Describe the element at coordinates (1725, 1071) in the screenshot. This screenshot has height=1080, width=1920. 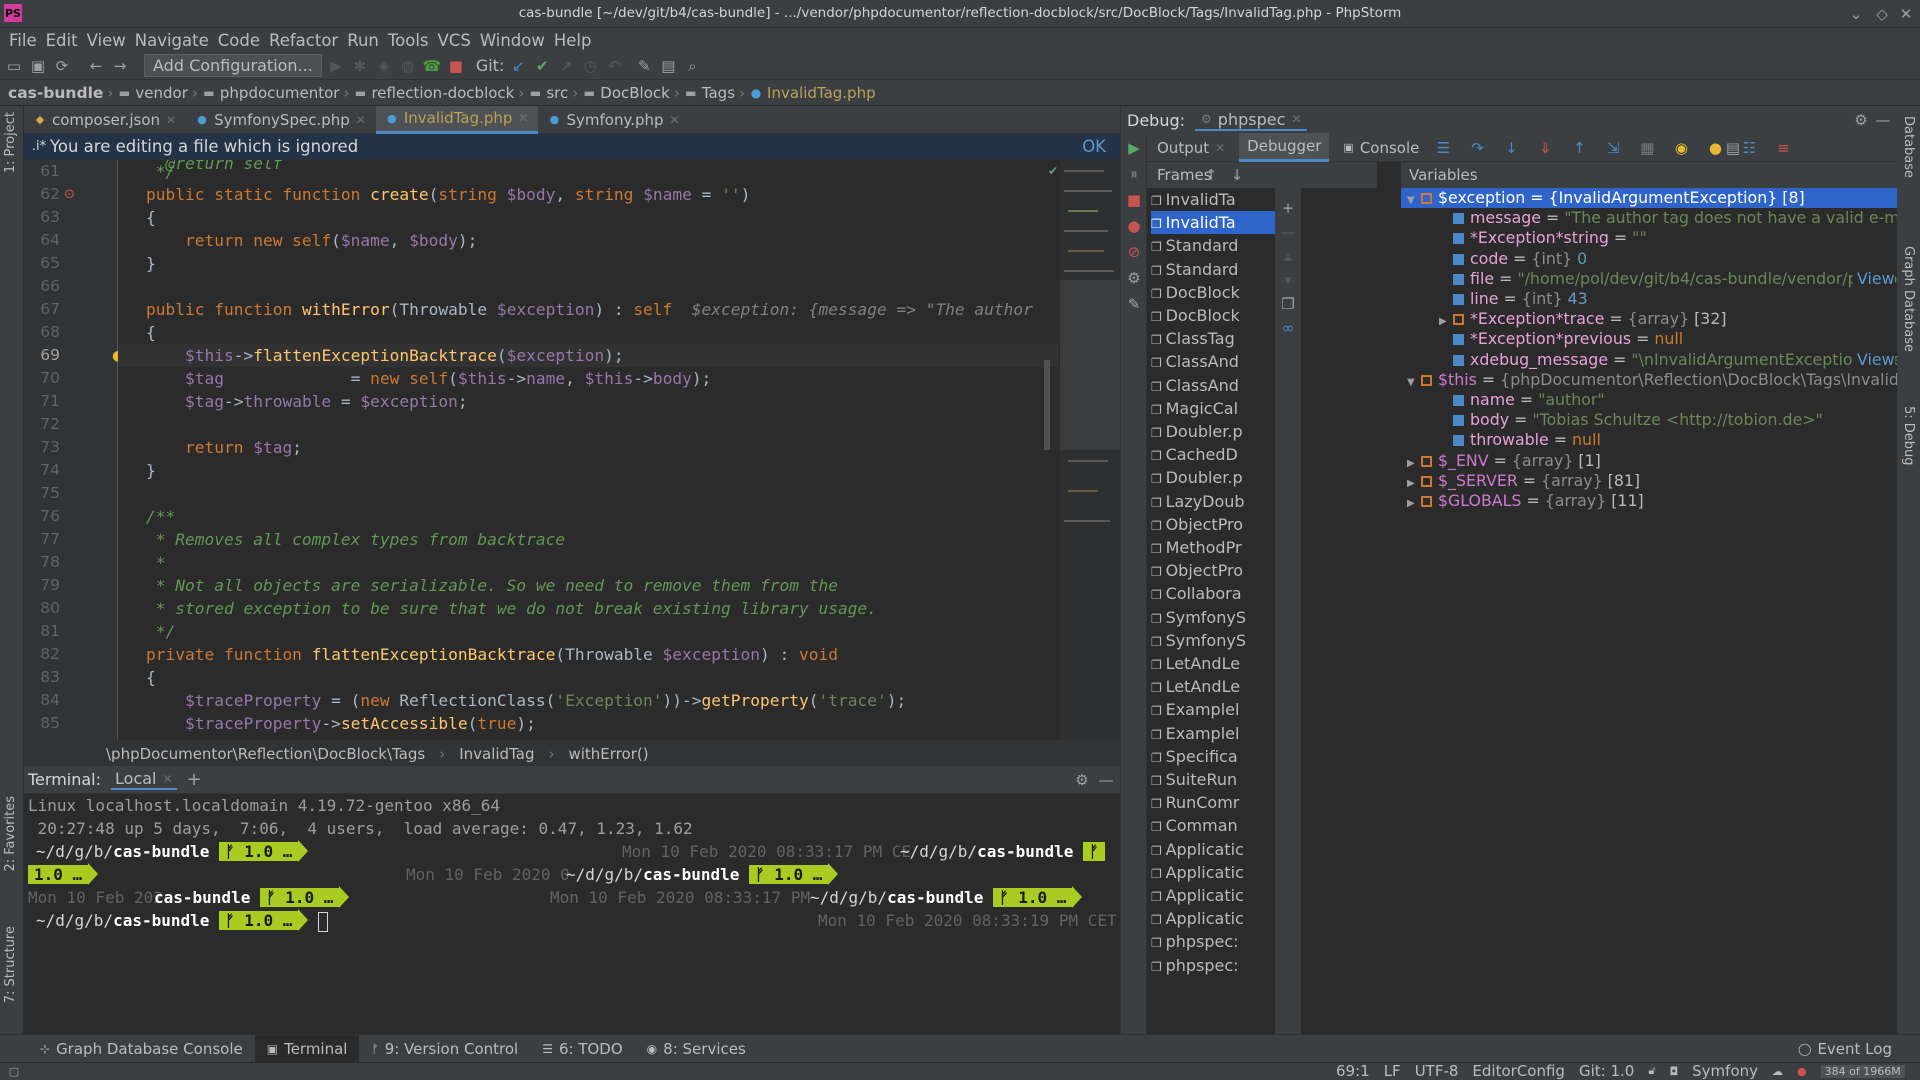
I see `framework-indicator: Symfony` at that location.